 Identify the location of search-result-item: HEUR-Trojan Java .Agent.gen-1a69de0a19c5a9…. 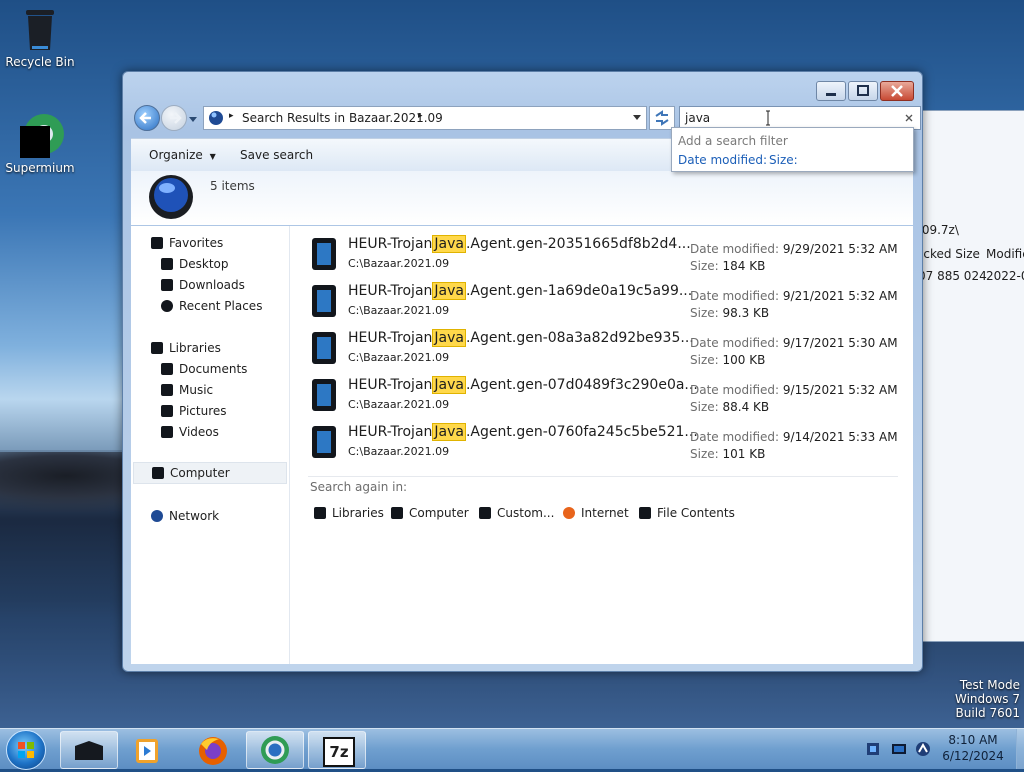
(603, 303).